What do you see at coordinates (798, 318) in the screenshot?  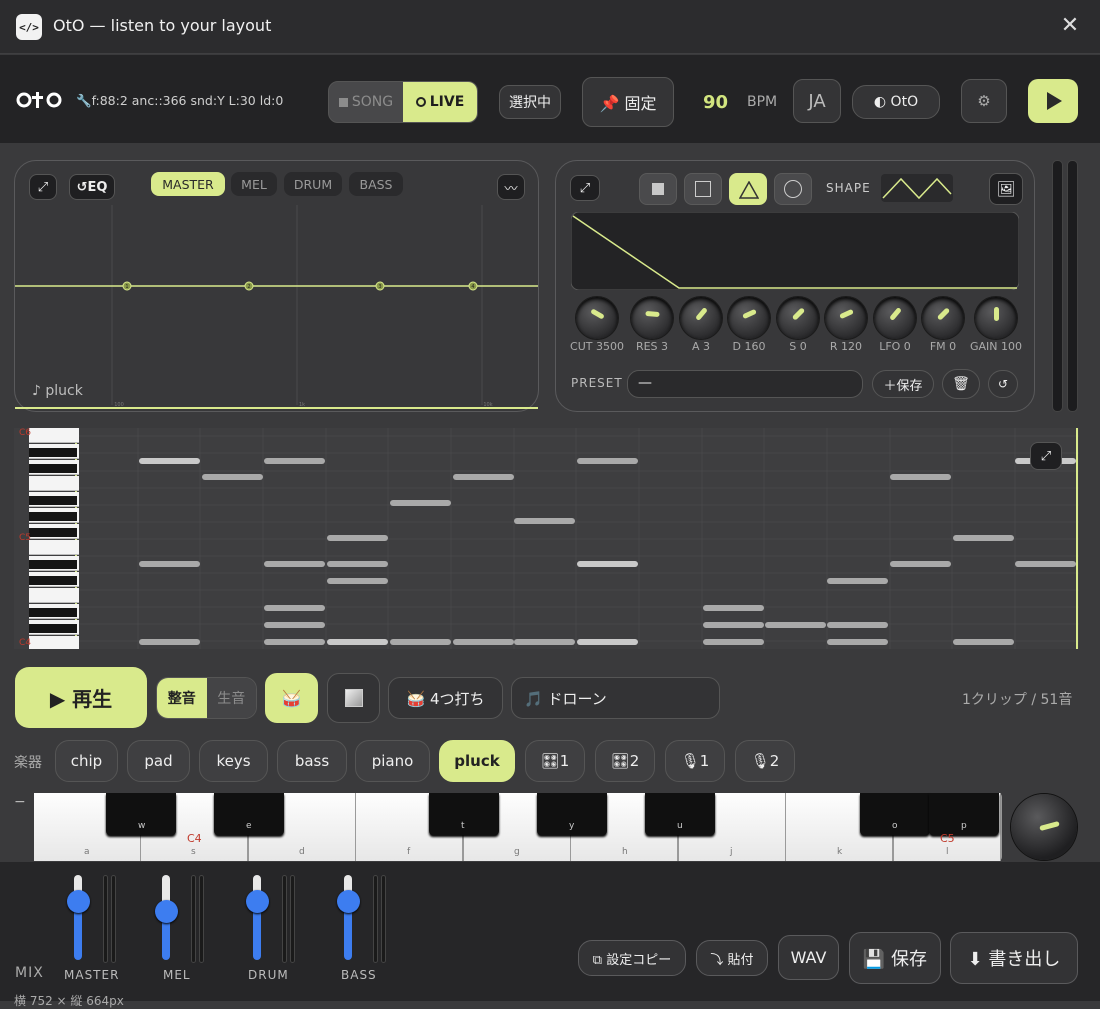 I see `knob-sustain` at bounding box center [798, 318].